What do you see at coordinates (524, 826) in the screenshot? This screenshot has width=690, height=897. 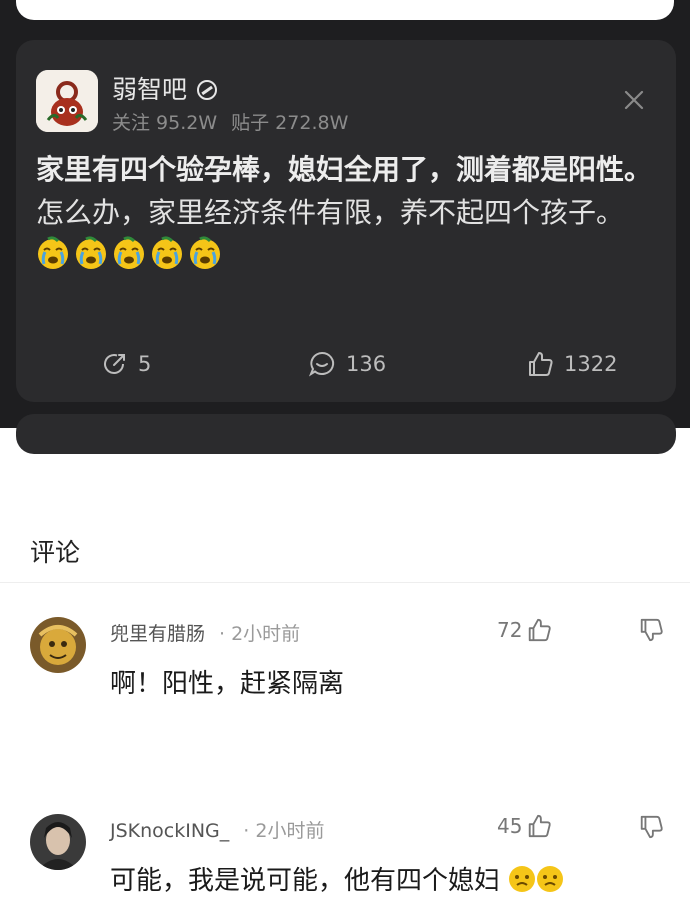 I see `comment-like-button: 45` at bounding box center [524, 826].